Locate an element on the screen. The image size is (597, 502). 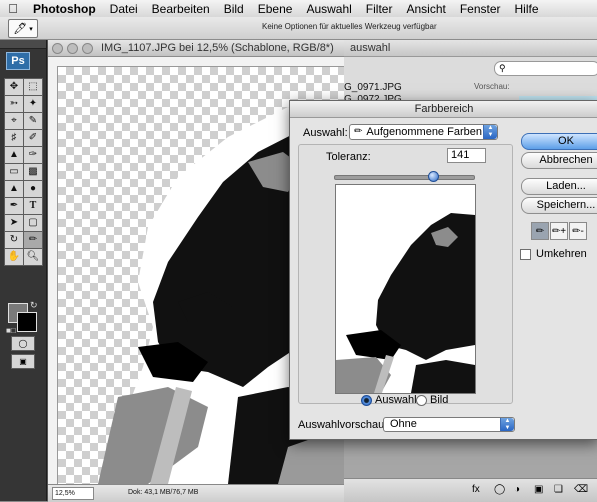
eyedropper-plus-icon: ✏+ is located at coordinates (559, 231).